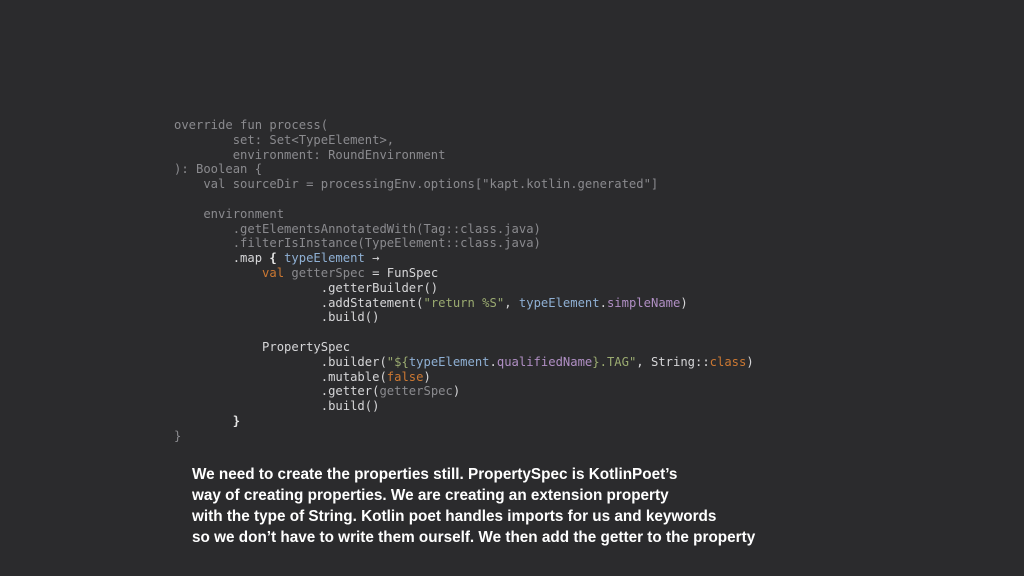 The width and height of the screenshot is (1024, 576). What do you see at coordinates (229, 213) in the screenshot?
I see `code-token: environment` at bounding box center [229, 213].